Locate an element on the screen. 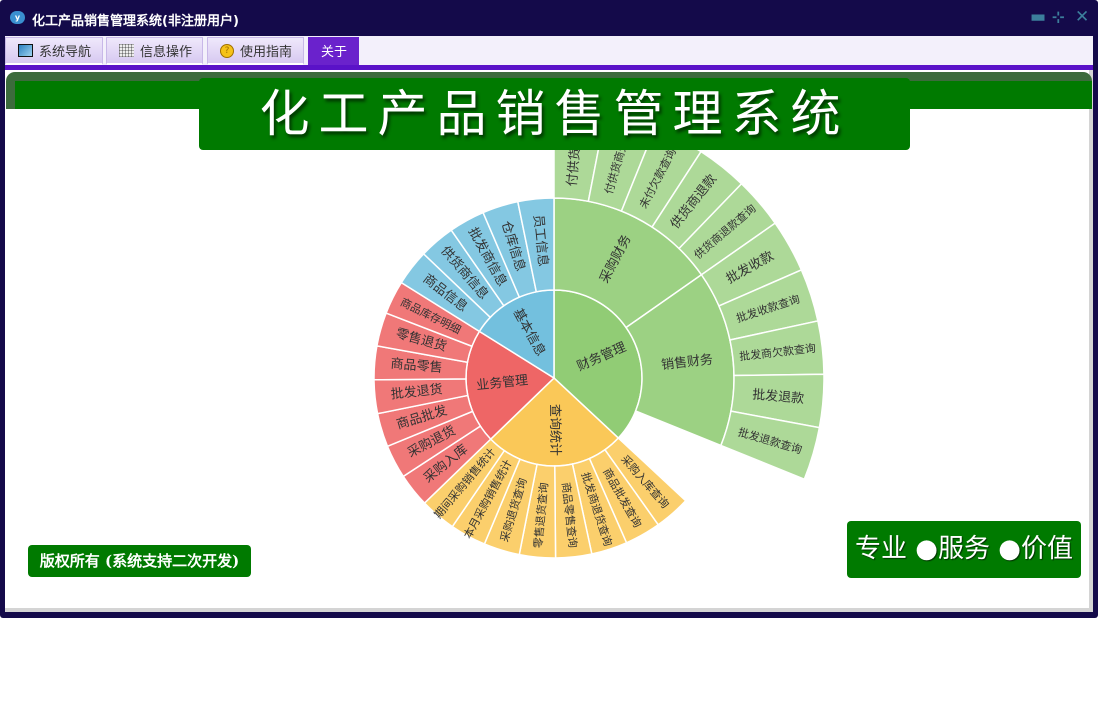 The image size is (1099, 723). sunburst-root-label: 查询统计 is located at coordinates (554, 430).